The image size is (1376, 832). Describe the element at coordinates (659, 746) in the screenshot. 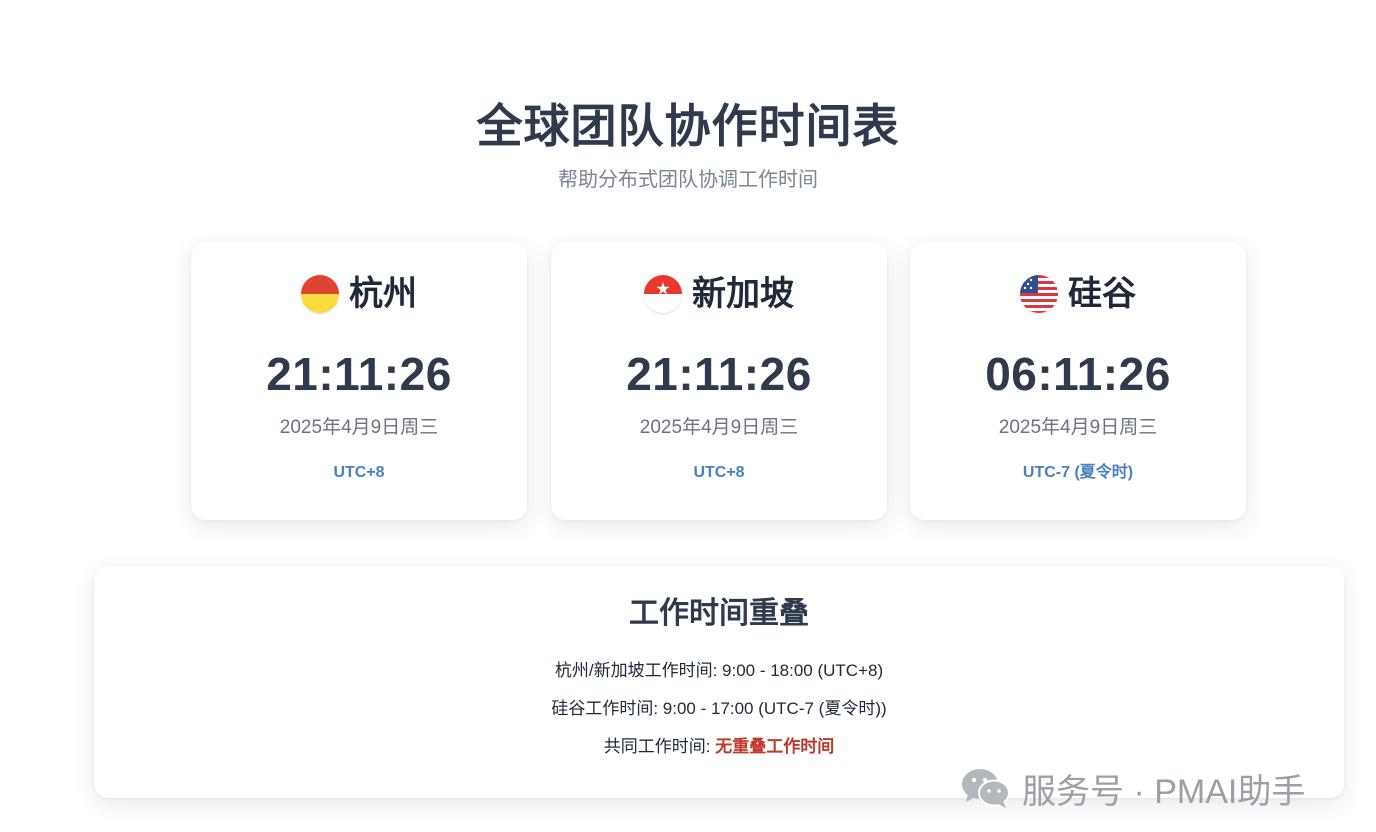

I see `common-hours-label: 共同工作时间:` at that location.